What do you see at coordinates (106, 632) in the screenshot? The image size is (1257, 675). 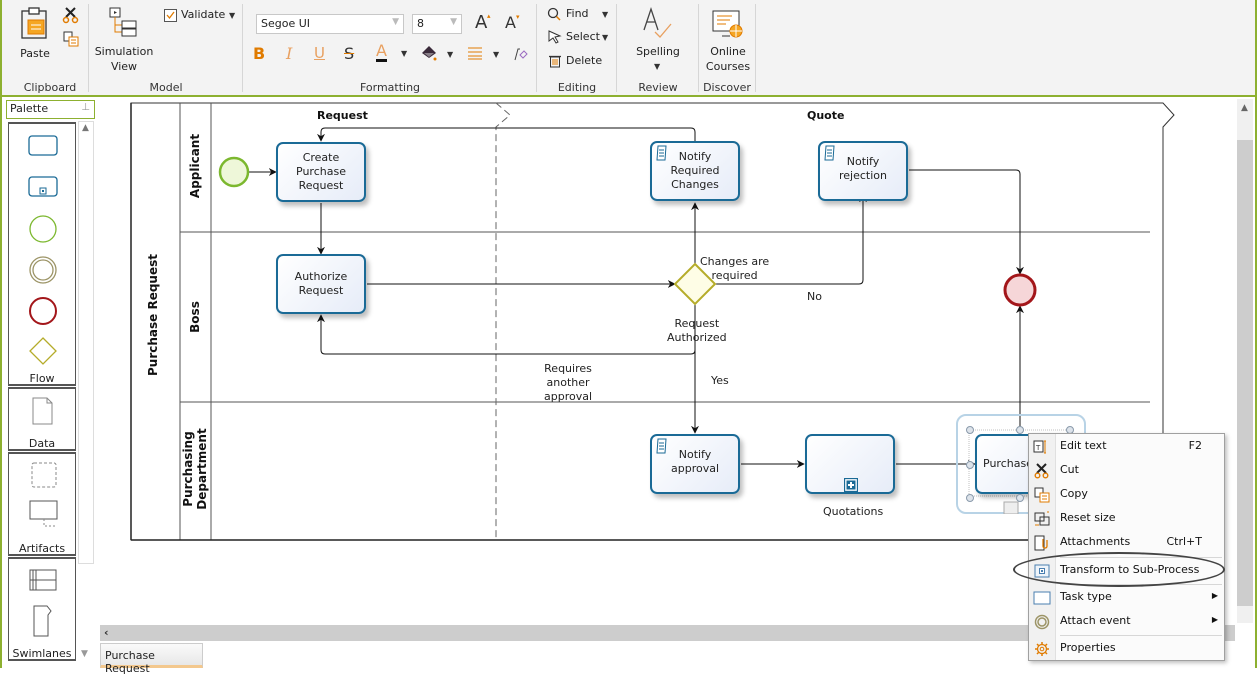 I see `scroll-left-icon: ‹` at bounding box center [106, 632].